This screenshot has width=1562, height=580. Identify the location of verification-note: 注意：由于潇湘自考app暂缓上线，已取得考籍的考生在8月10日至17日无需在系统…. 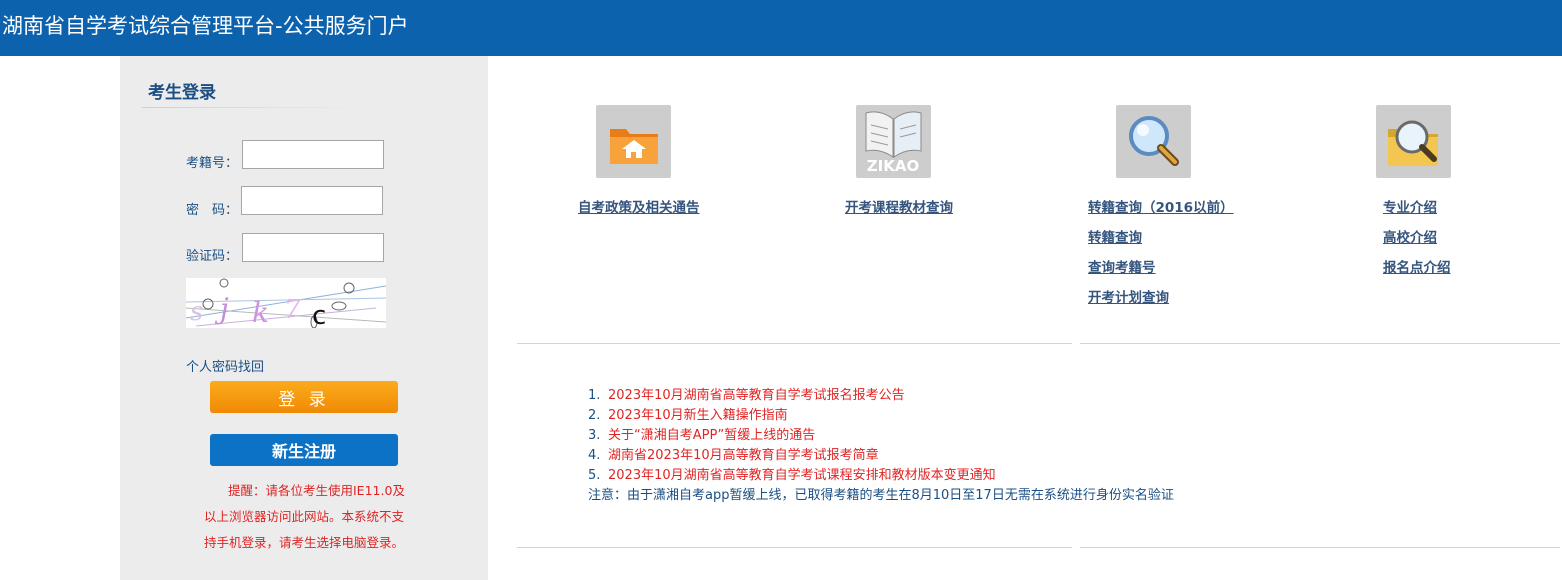
(881, 495).